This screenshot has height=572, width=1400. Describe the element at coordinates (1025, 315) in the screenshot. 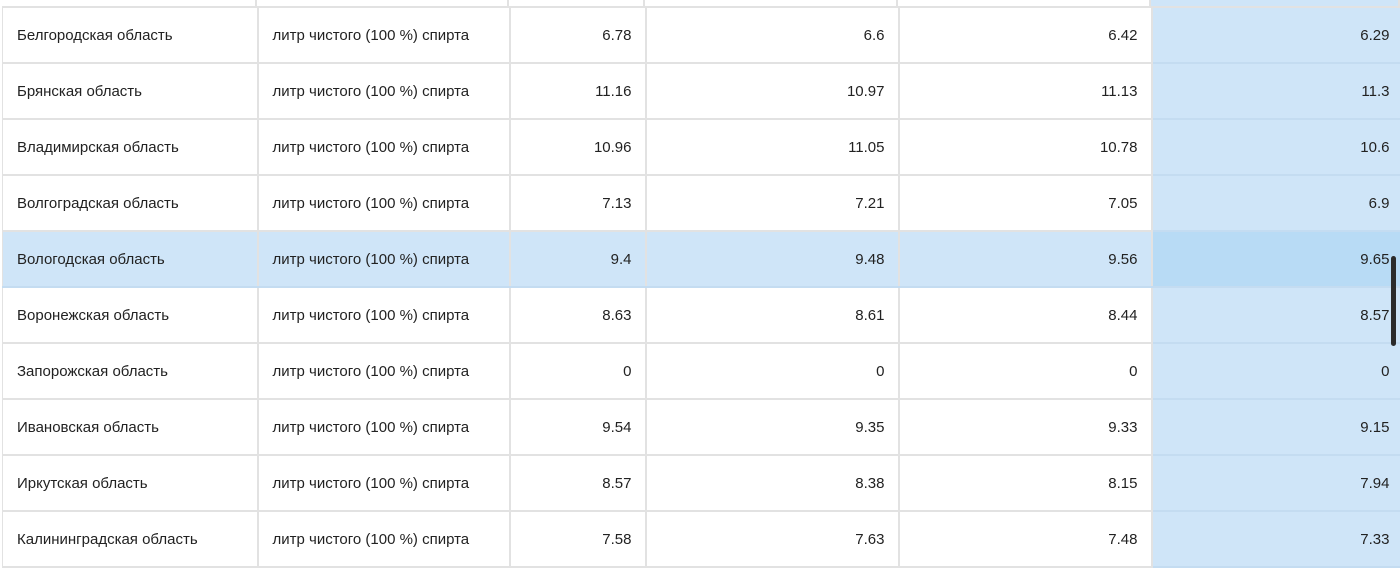

I see `value-cell: 8.44` at that location.